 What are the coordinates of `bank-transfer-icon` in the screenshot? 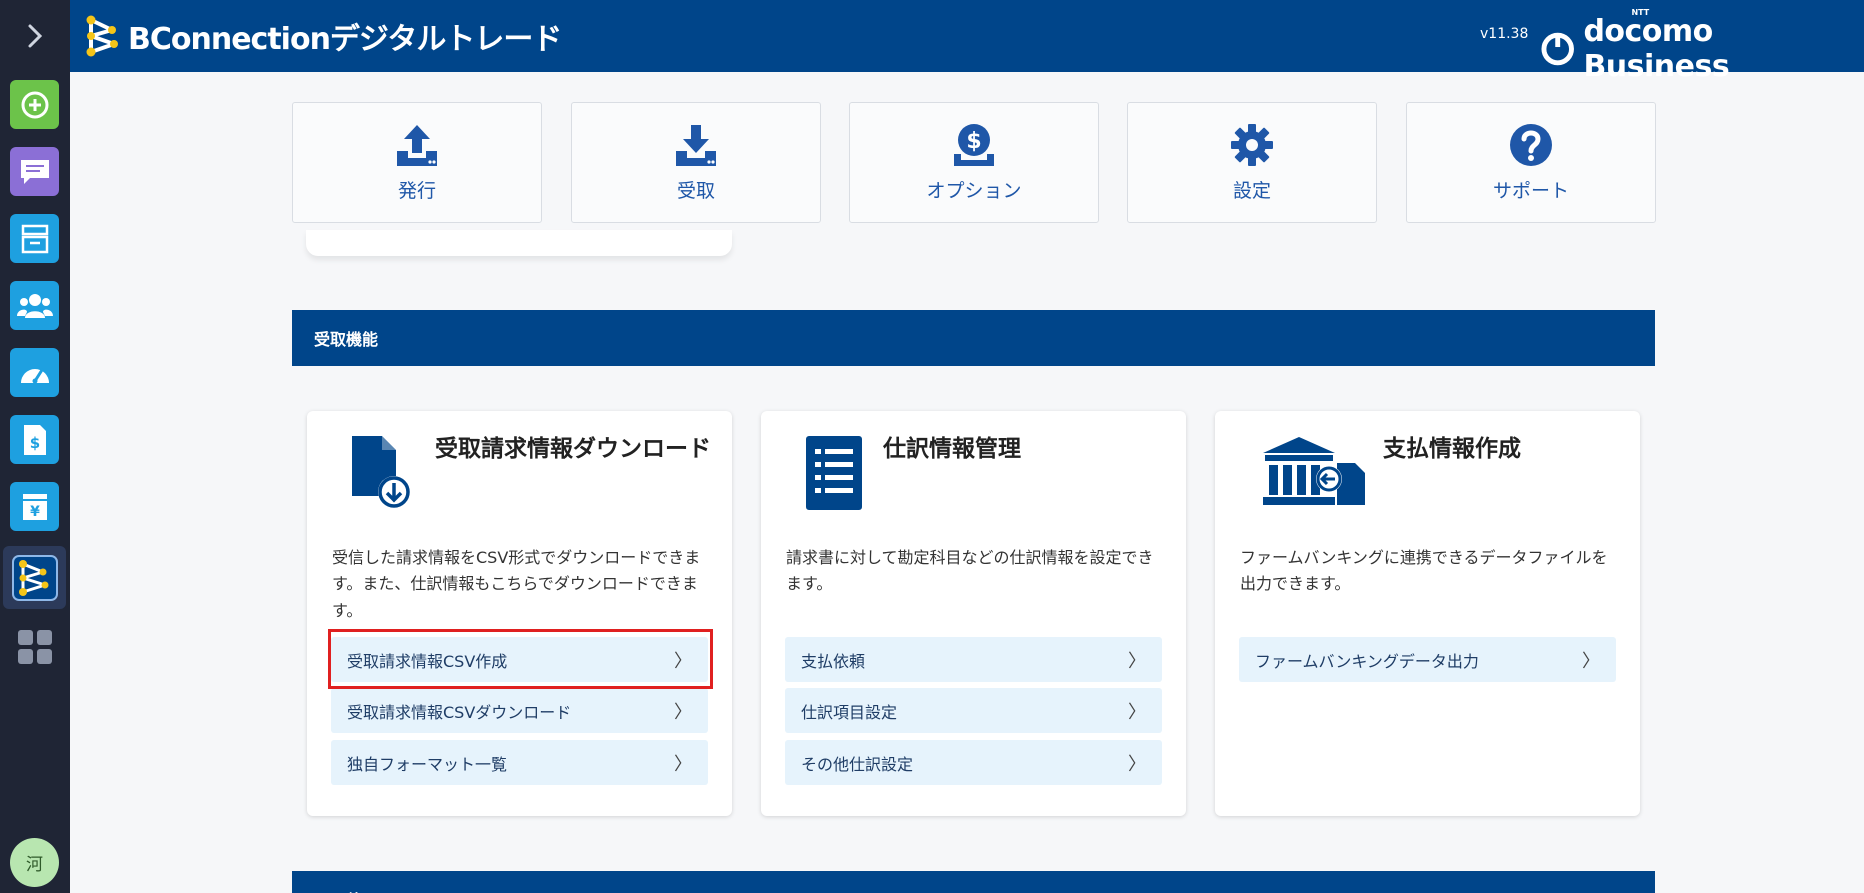 It's located at (1314, 471).